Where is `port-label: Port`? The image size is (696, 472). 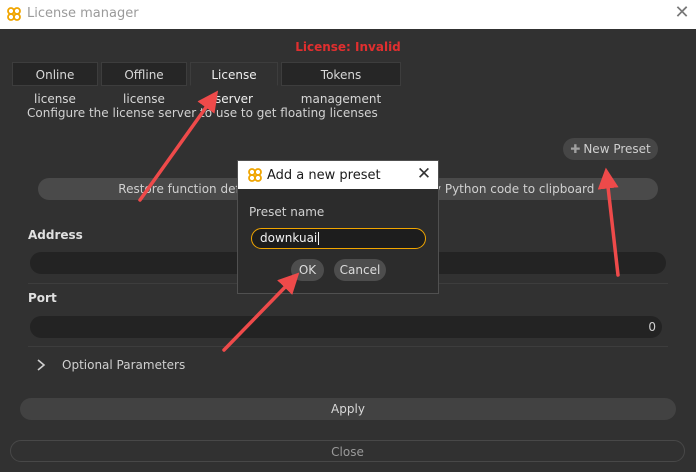 port-label: Port is located at coordinates (42, 298).